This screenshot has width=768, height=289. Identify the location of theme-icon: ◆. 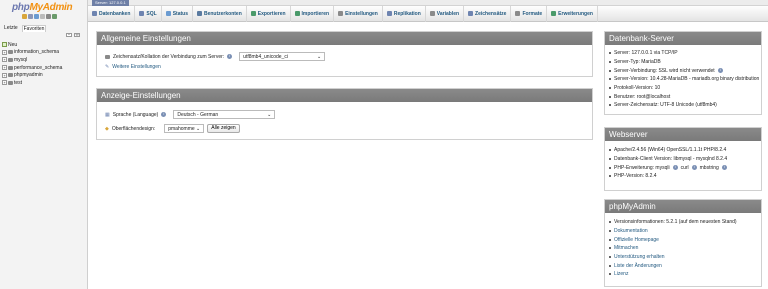
(107, 128).